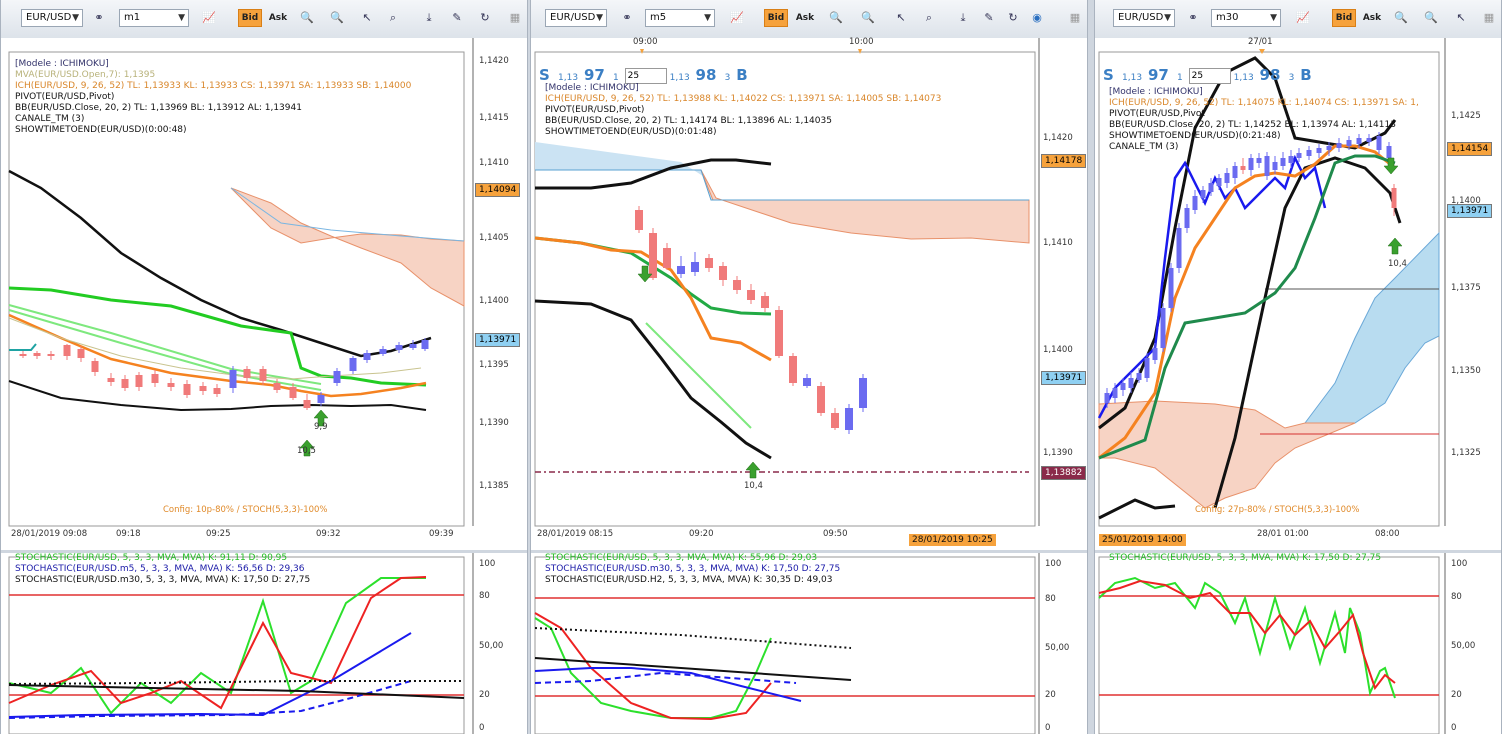 The width and height of the screenshot is (1502, 734). What do you see at coordinates (101, 130) in the screenshot?
I see `legend-line: SHOWTIMETOEND(EUR/USD)(0:00:48)` at bounding box center [101, 130].